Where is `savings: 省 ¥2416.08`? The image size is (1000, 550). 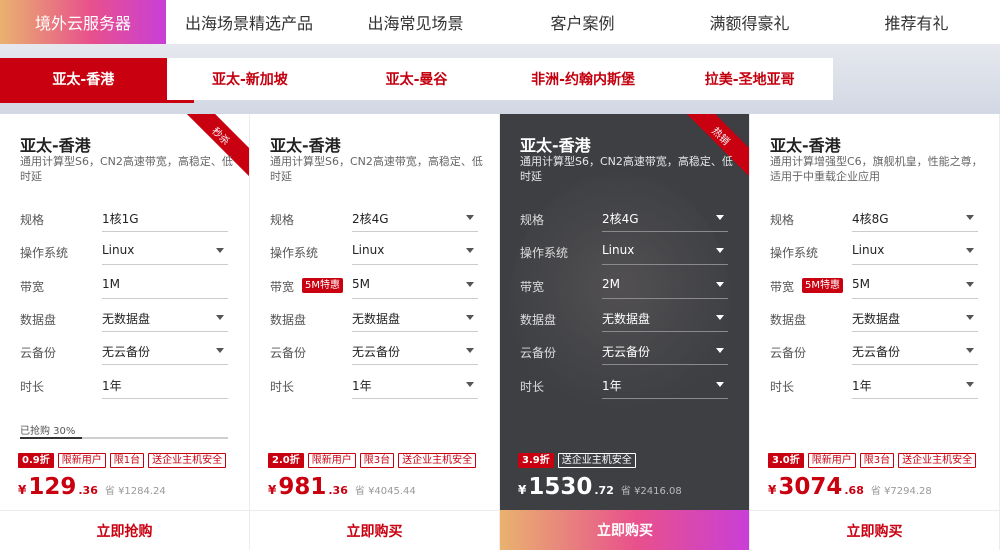
savings: 省 ¥2416.08 is located at coordinates (651, 489).